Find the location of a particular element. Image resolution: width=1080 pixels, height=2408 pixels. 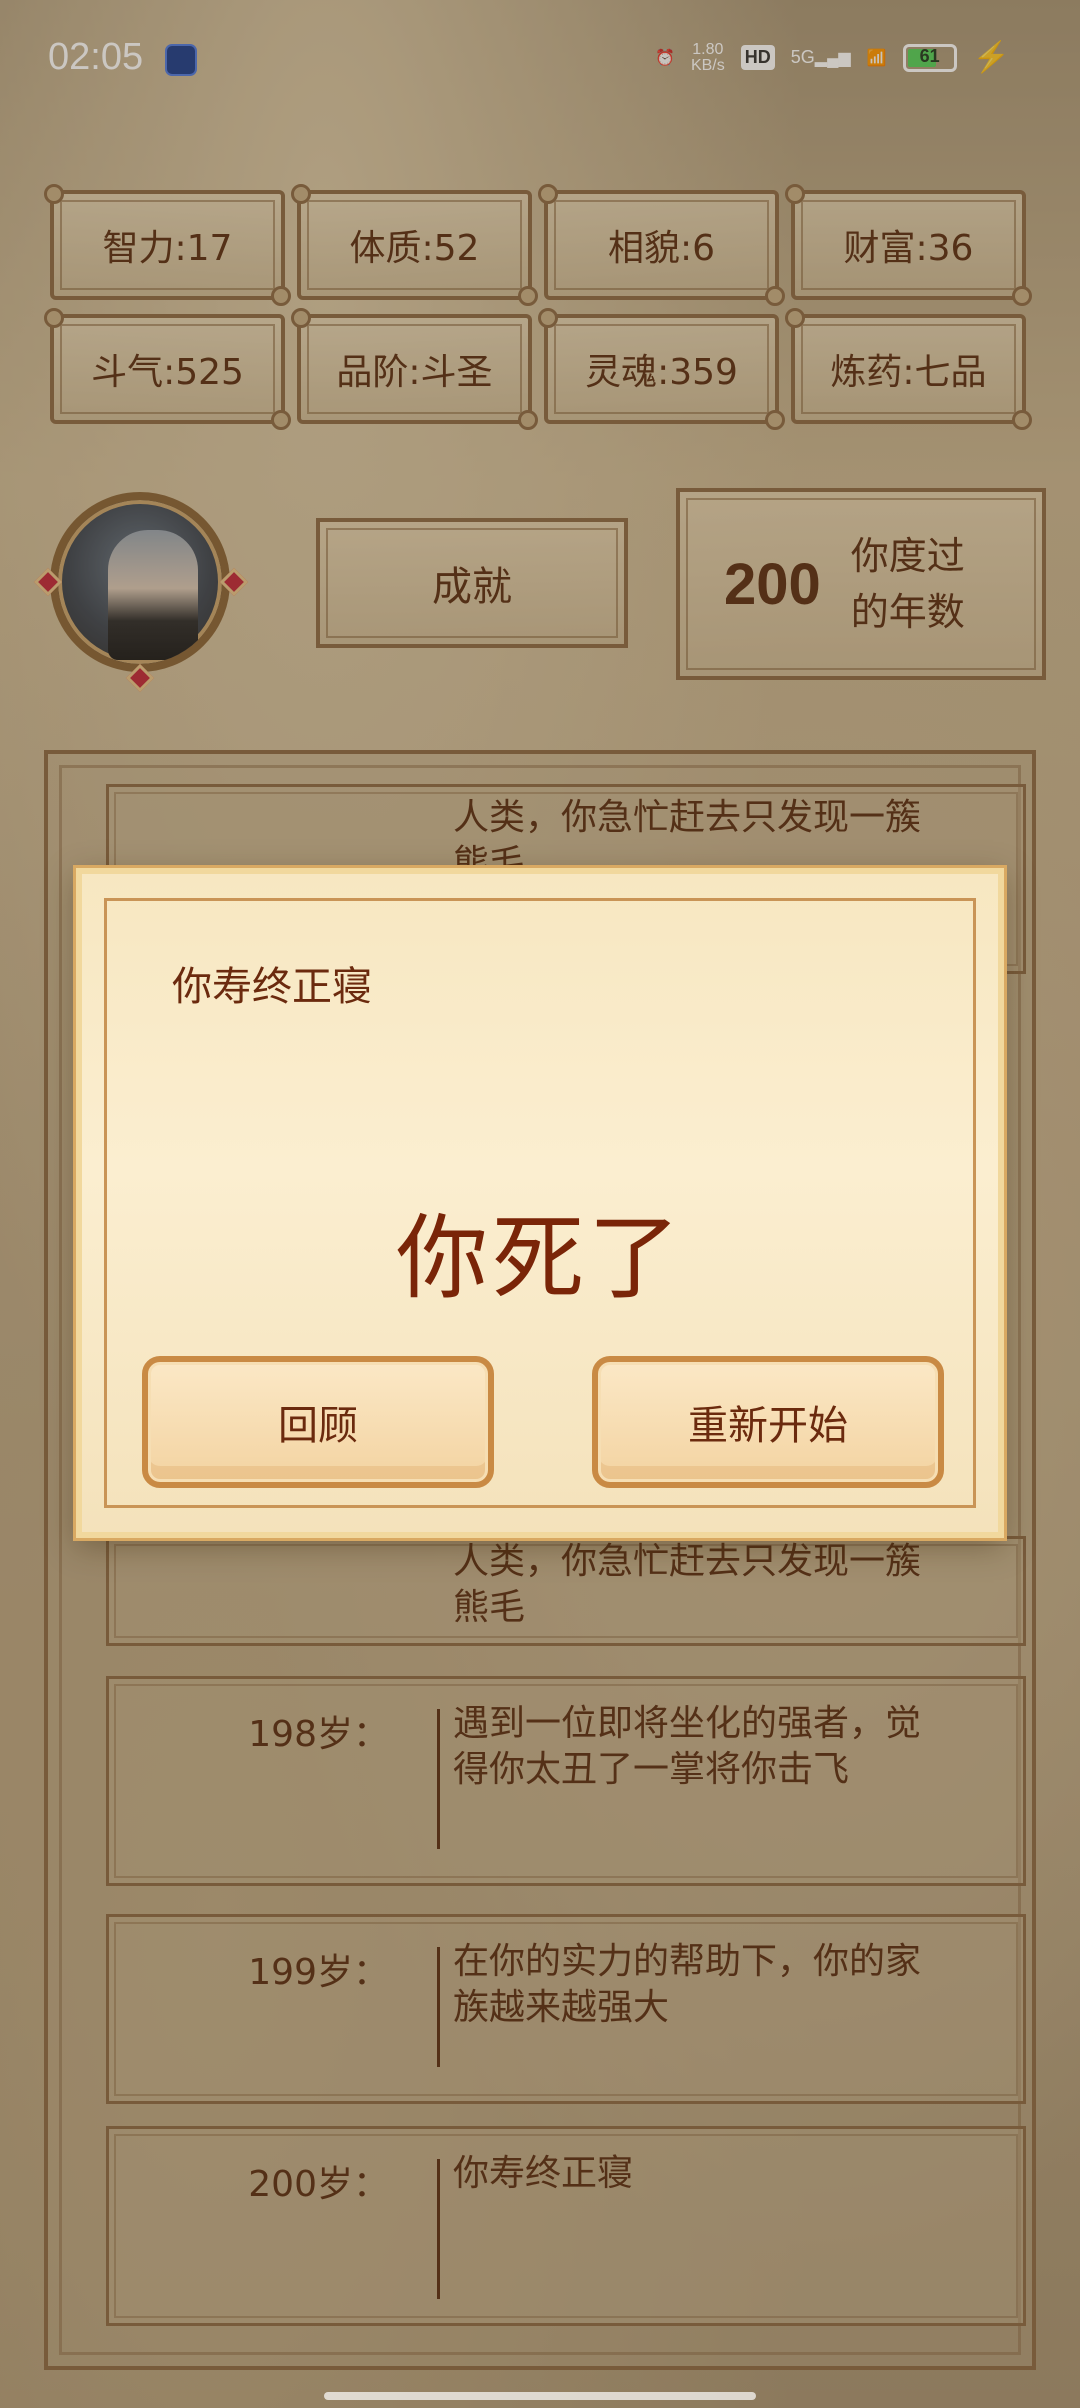

home-indicator is located at coordinates (540, 2396).